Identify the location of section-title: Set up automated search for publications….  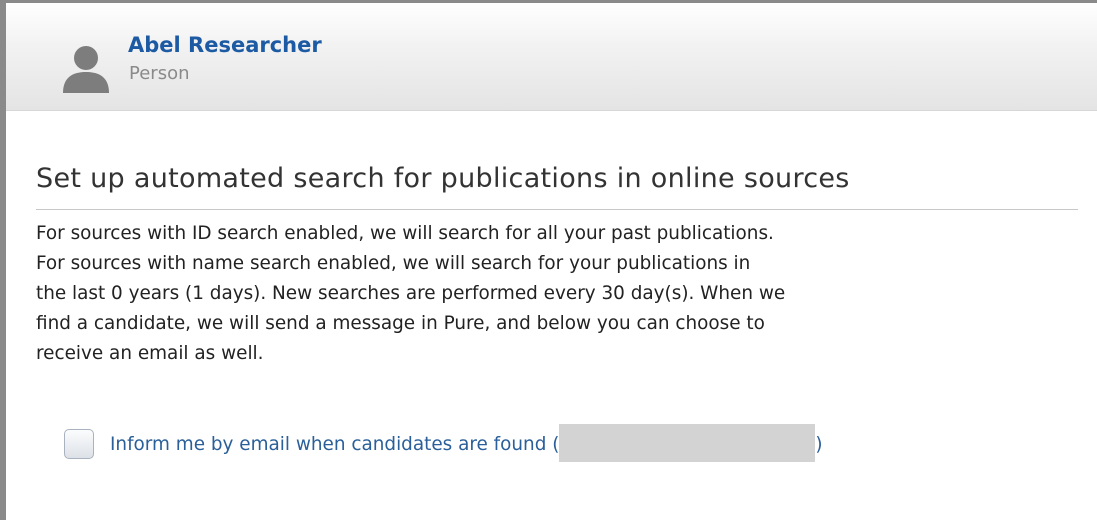
(443, 178).